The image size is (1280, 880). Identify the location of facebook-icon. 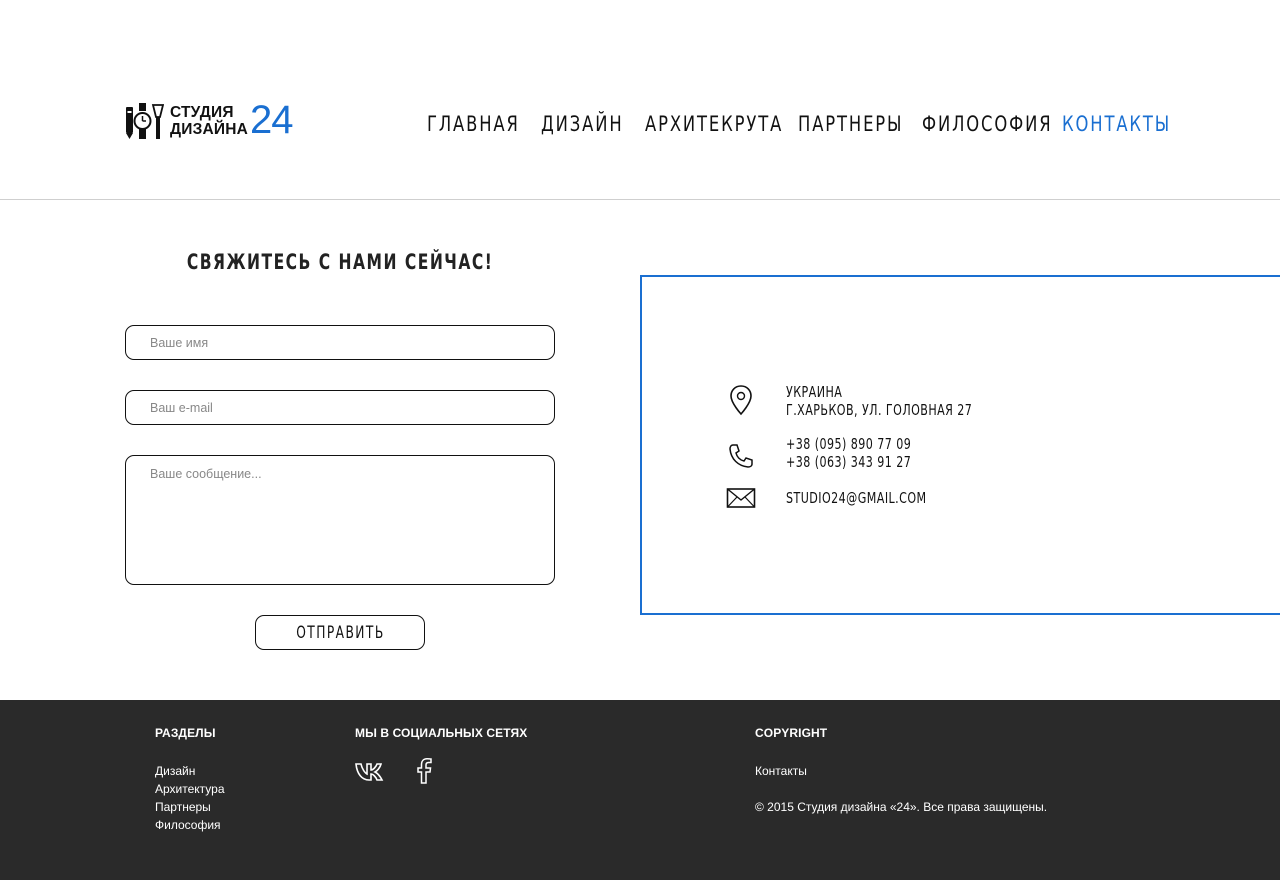
(424, 771).